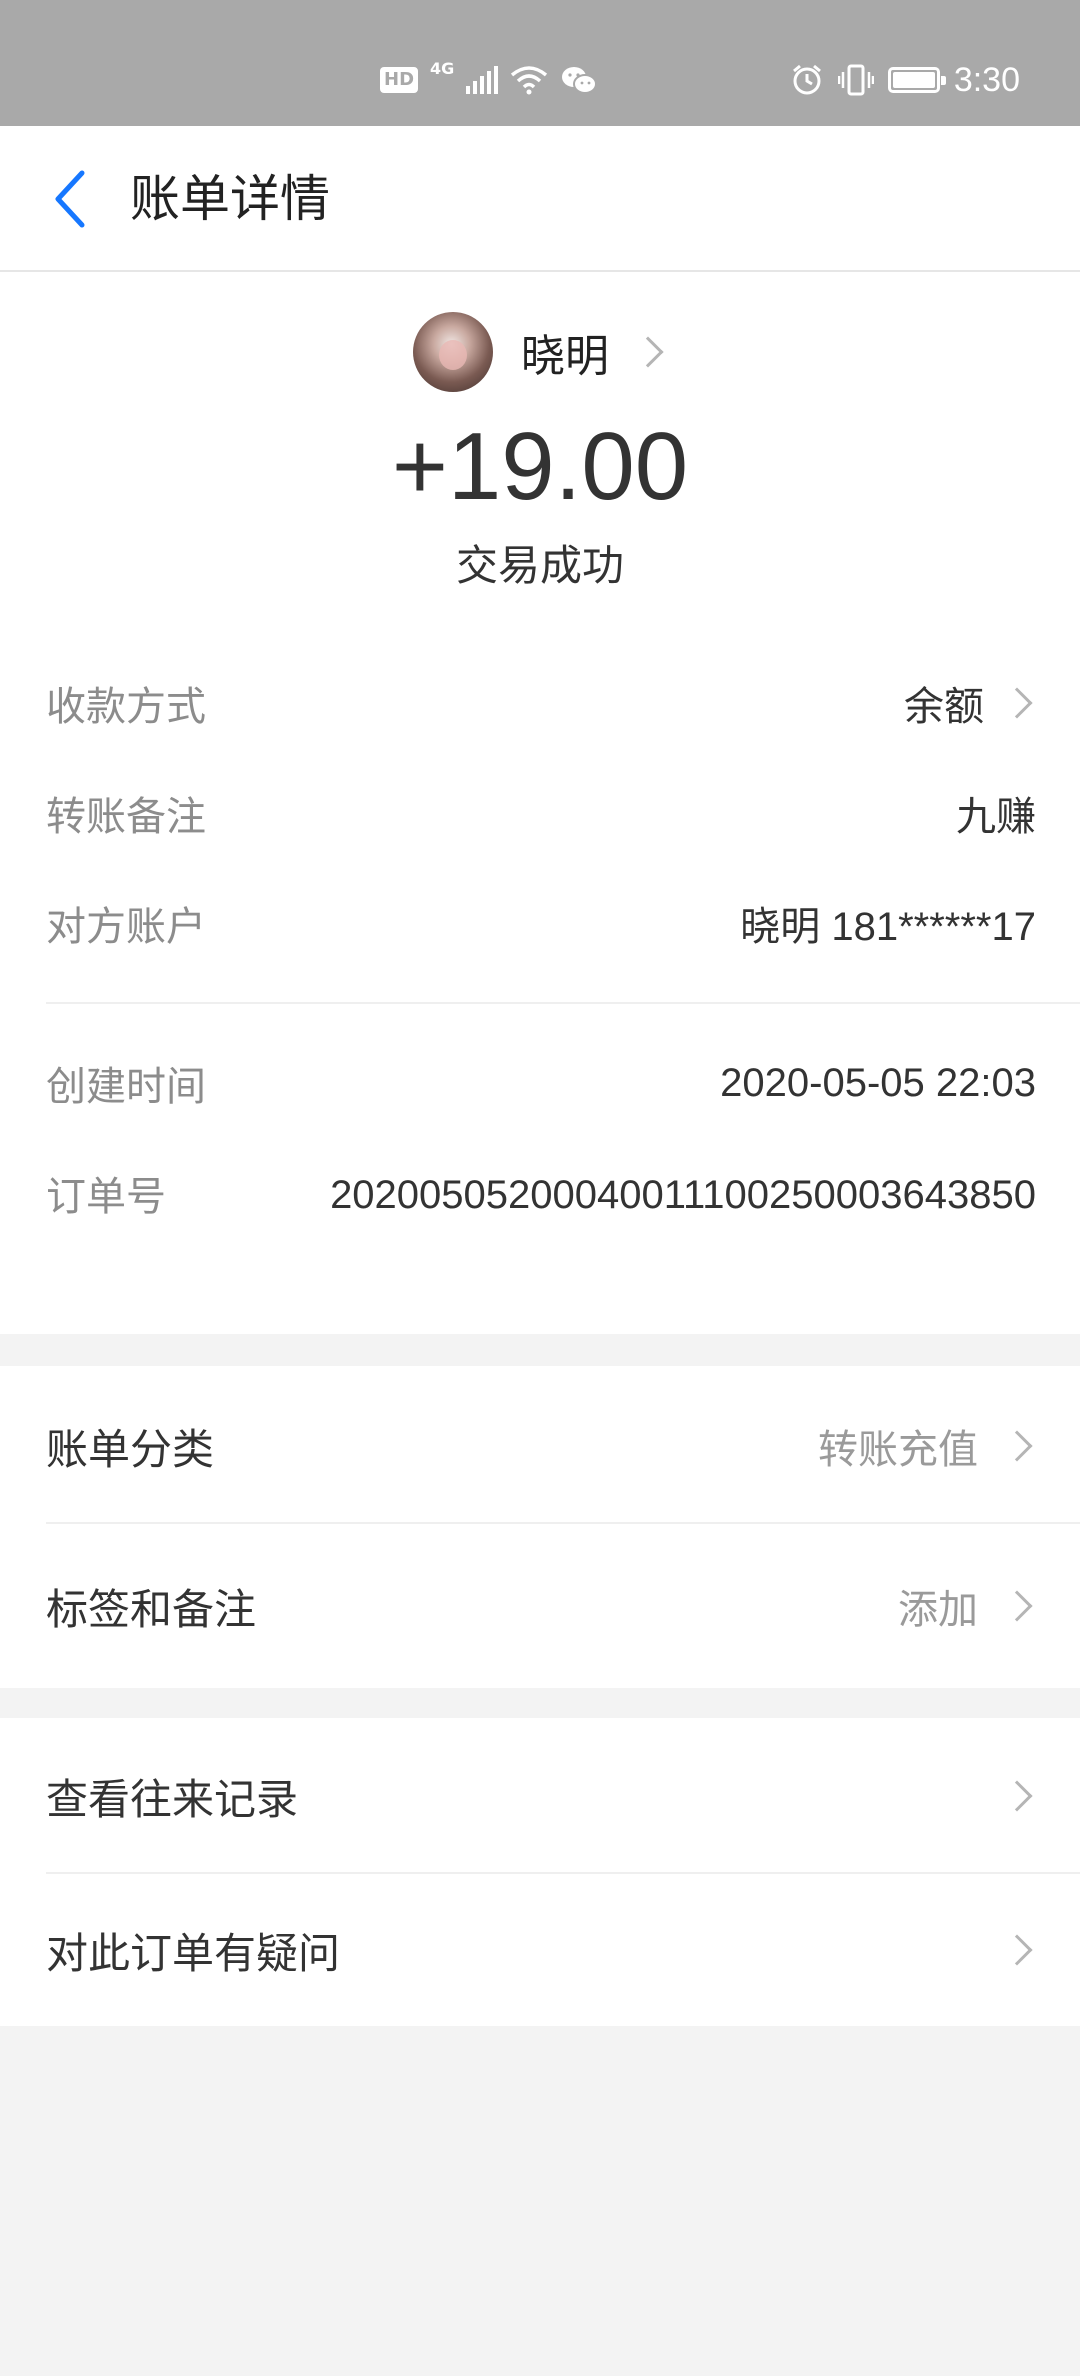  Describe the element at coordinates (151, 1609) in the screenshot. I see `tags-notes-label: 标签和备注` at that location.